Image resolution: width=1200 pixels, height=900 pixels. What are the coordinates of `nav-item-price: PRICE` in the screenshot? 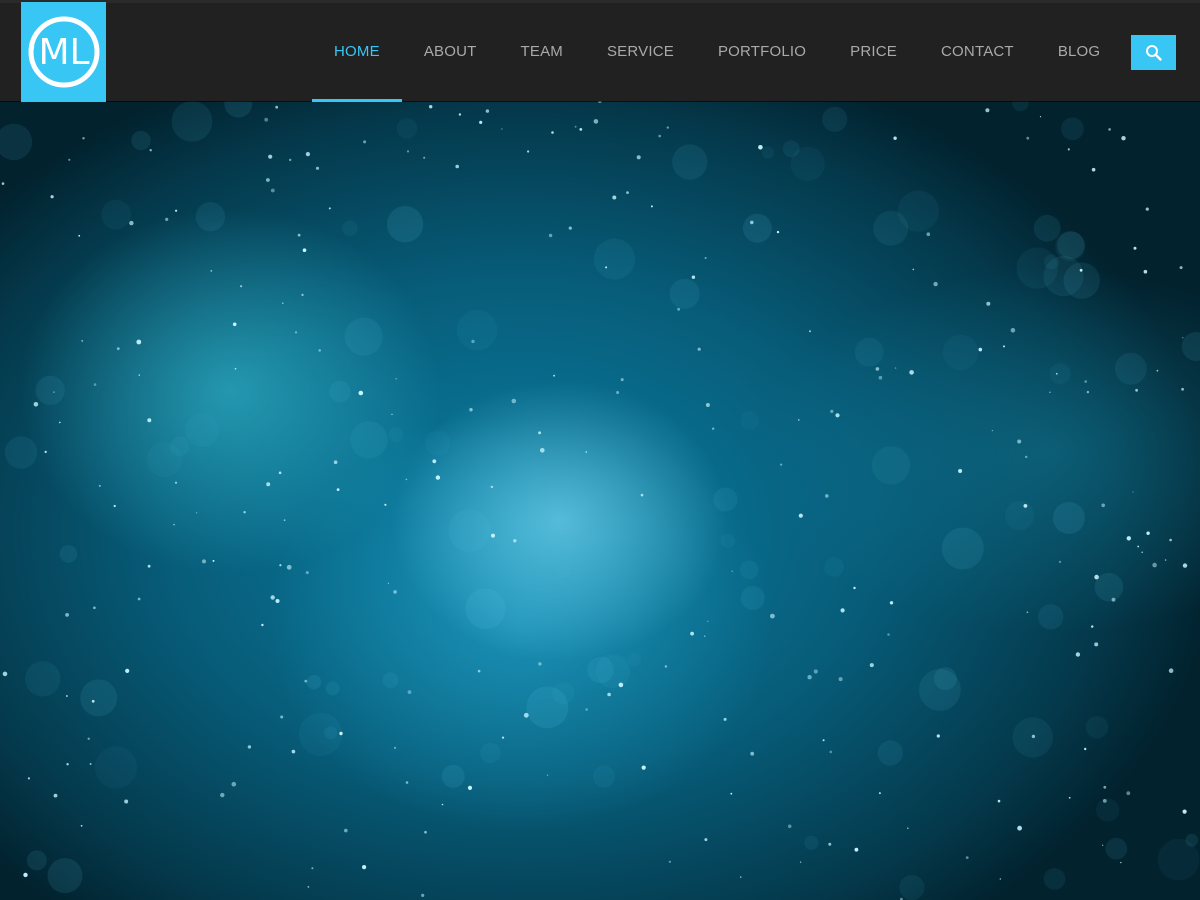 It's located at (873, 52).